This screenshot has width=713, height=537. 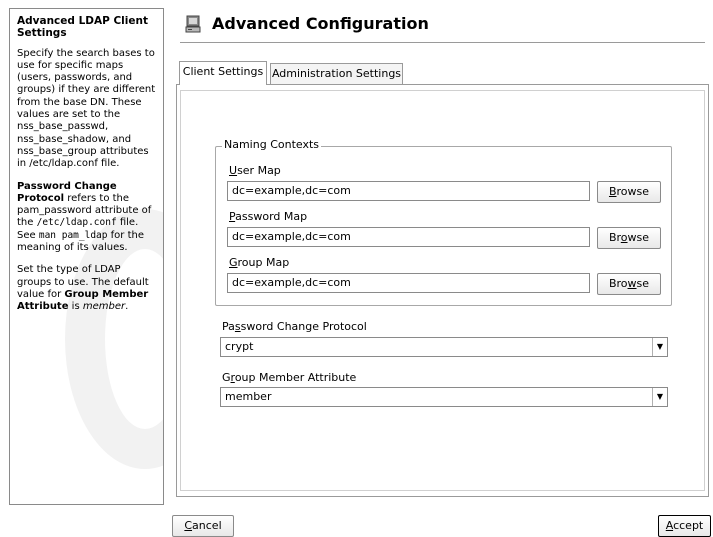 I want to click on naming-contexts-title: Naming Contexts, so click(x=272, y=144).